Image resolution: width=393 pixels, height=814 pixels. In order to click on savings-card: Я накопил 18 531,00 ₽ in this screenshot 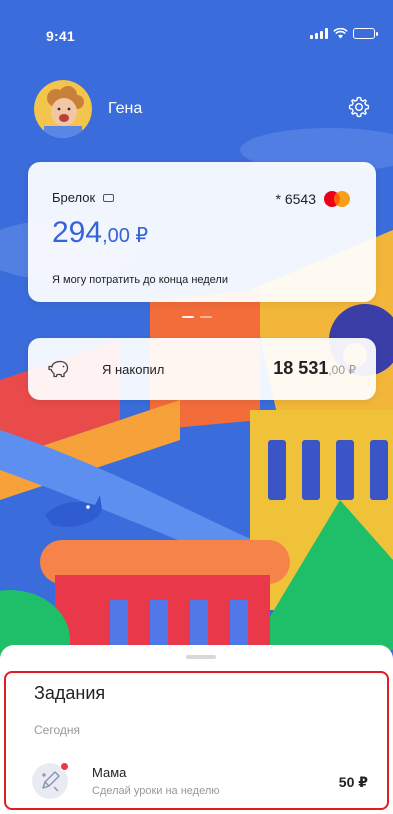, I will do `click(202, 369)`.